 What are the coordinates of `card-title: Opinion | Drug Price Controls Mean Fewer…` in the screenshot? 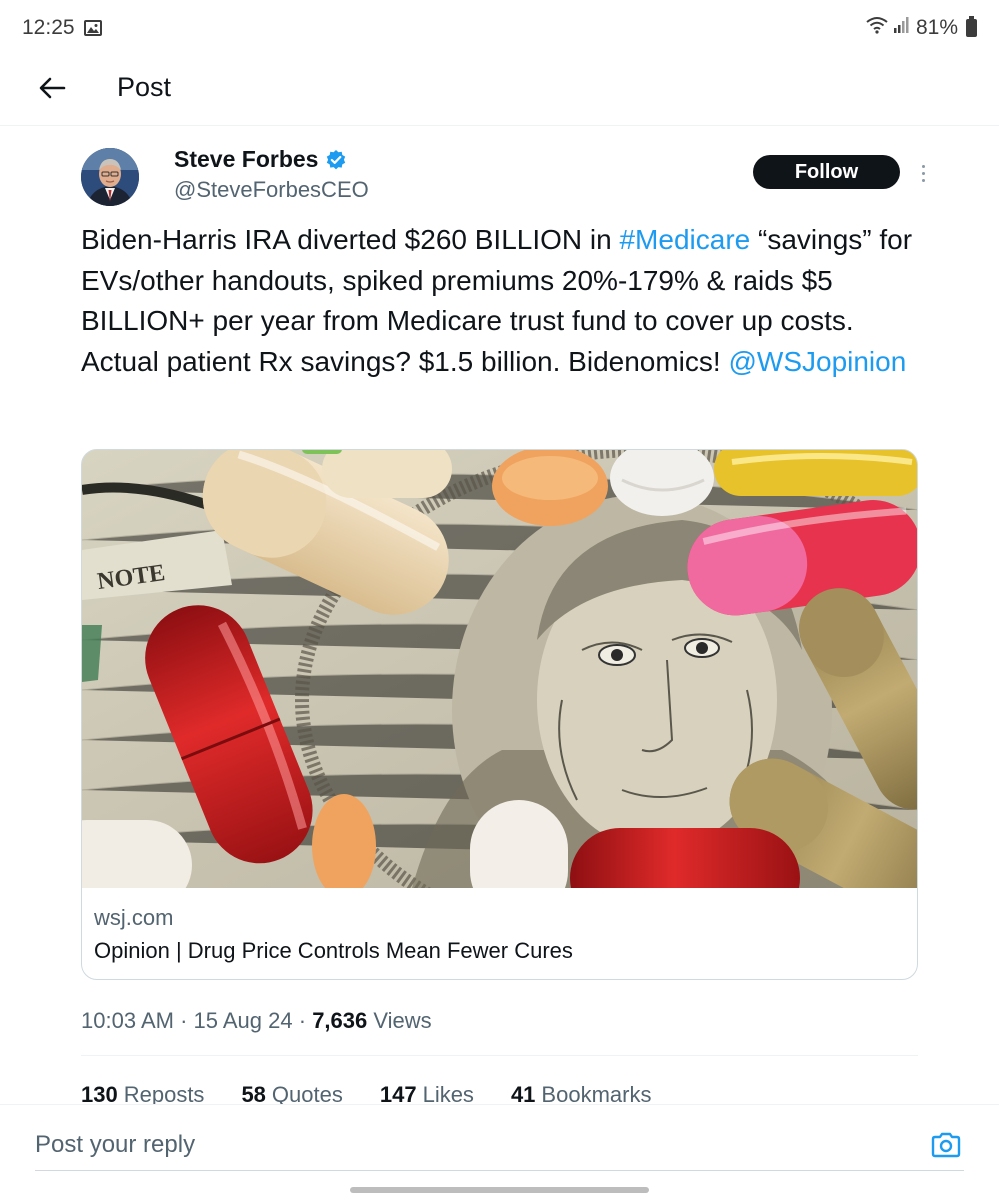 It's located at (333, 950).